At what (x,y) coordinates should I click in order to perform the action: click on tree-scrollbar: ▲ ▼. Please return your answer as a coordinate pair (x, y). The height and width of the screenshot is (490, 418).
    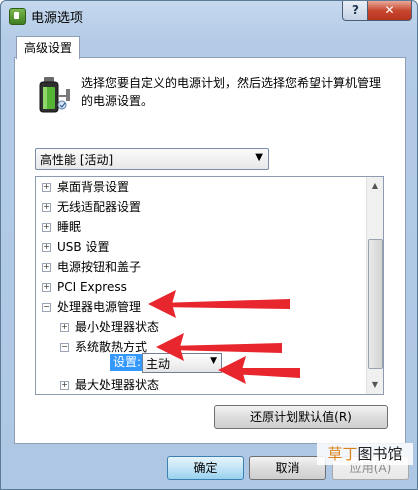
    Looking at the image, I should click on (374, 285).